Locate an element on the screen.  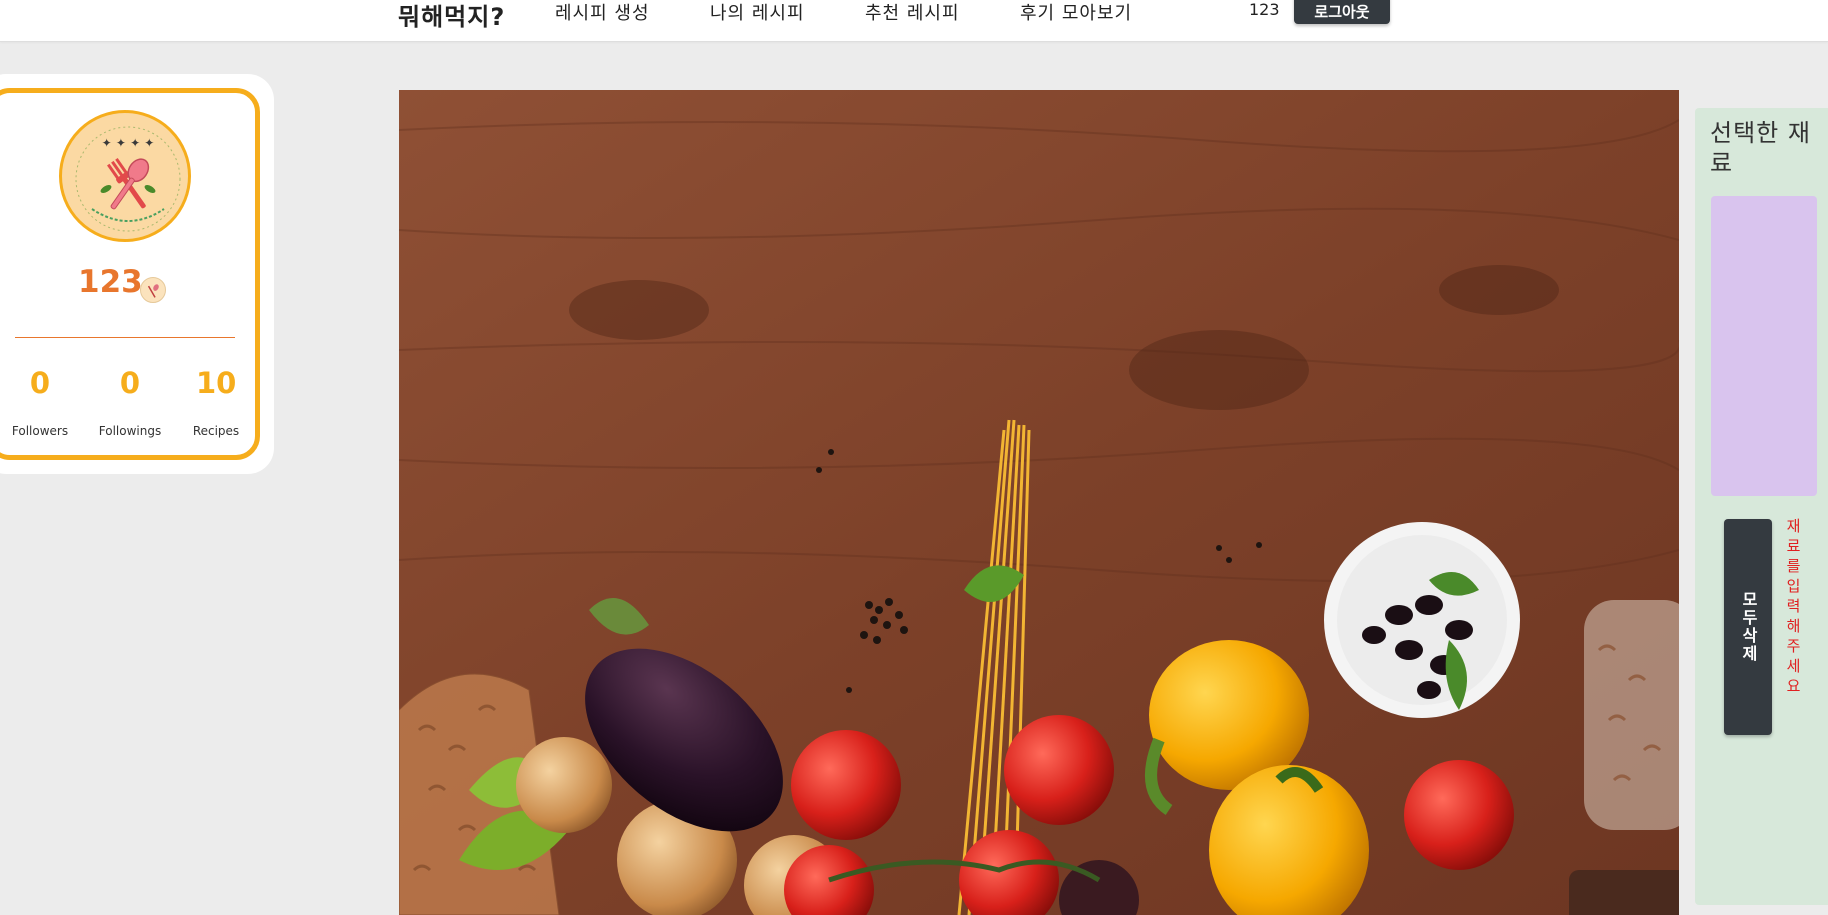
followings-label: Followings is located at coordinates (130, 431).